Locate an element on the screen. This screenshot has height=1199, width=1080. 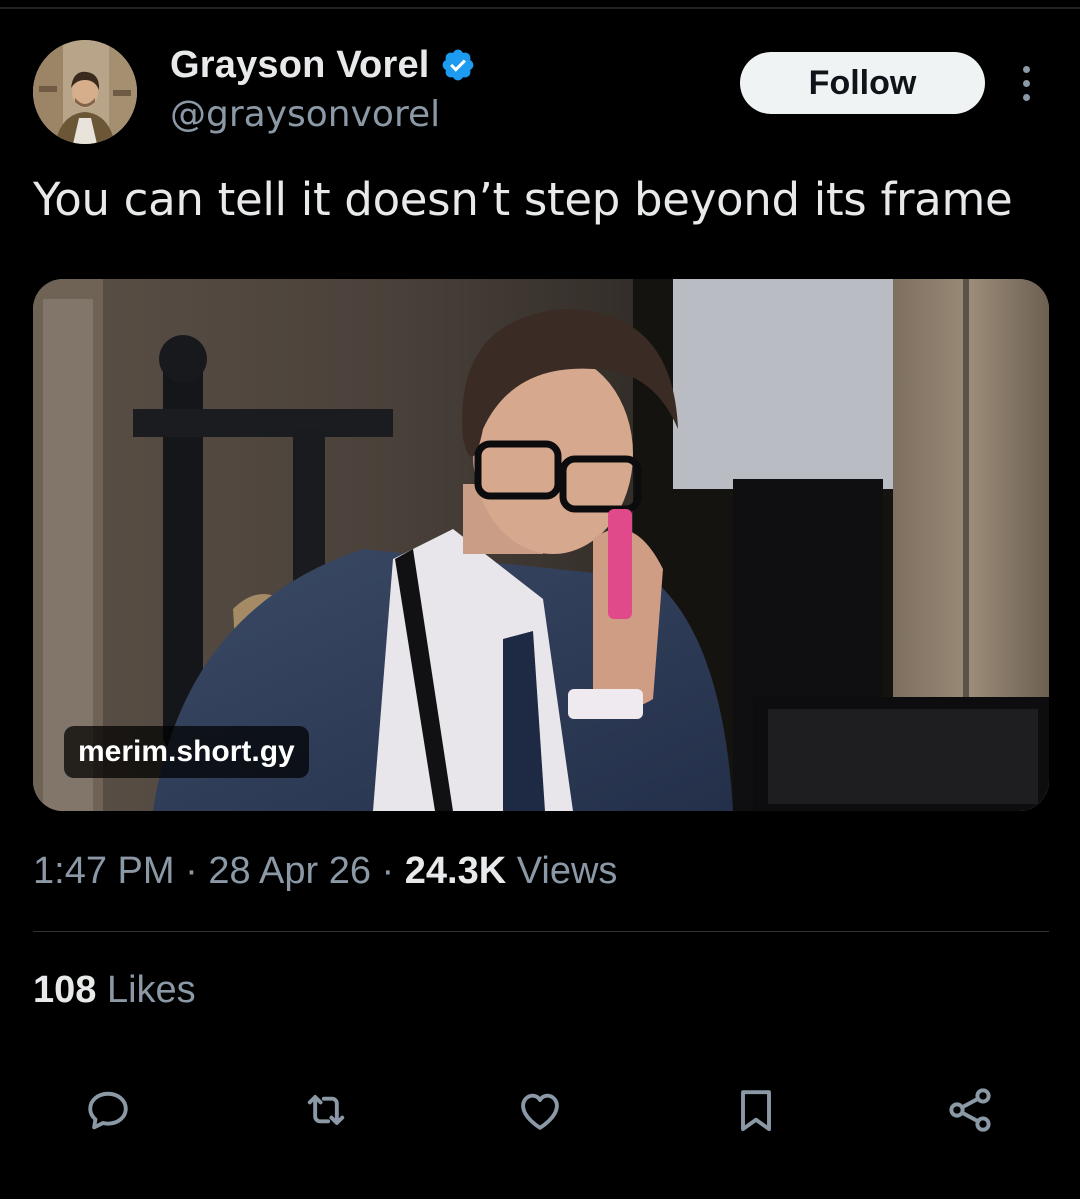
retweet-button is located at coordinates (326, 1110).